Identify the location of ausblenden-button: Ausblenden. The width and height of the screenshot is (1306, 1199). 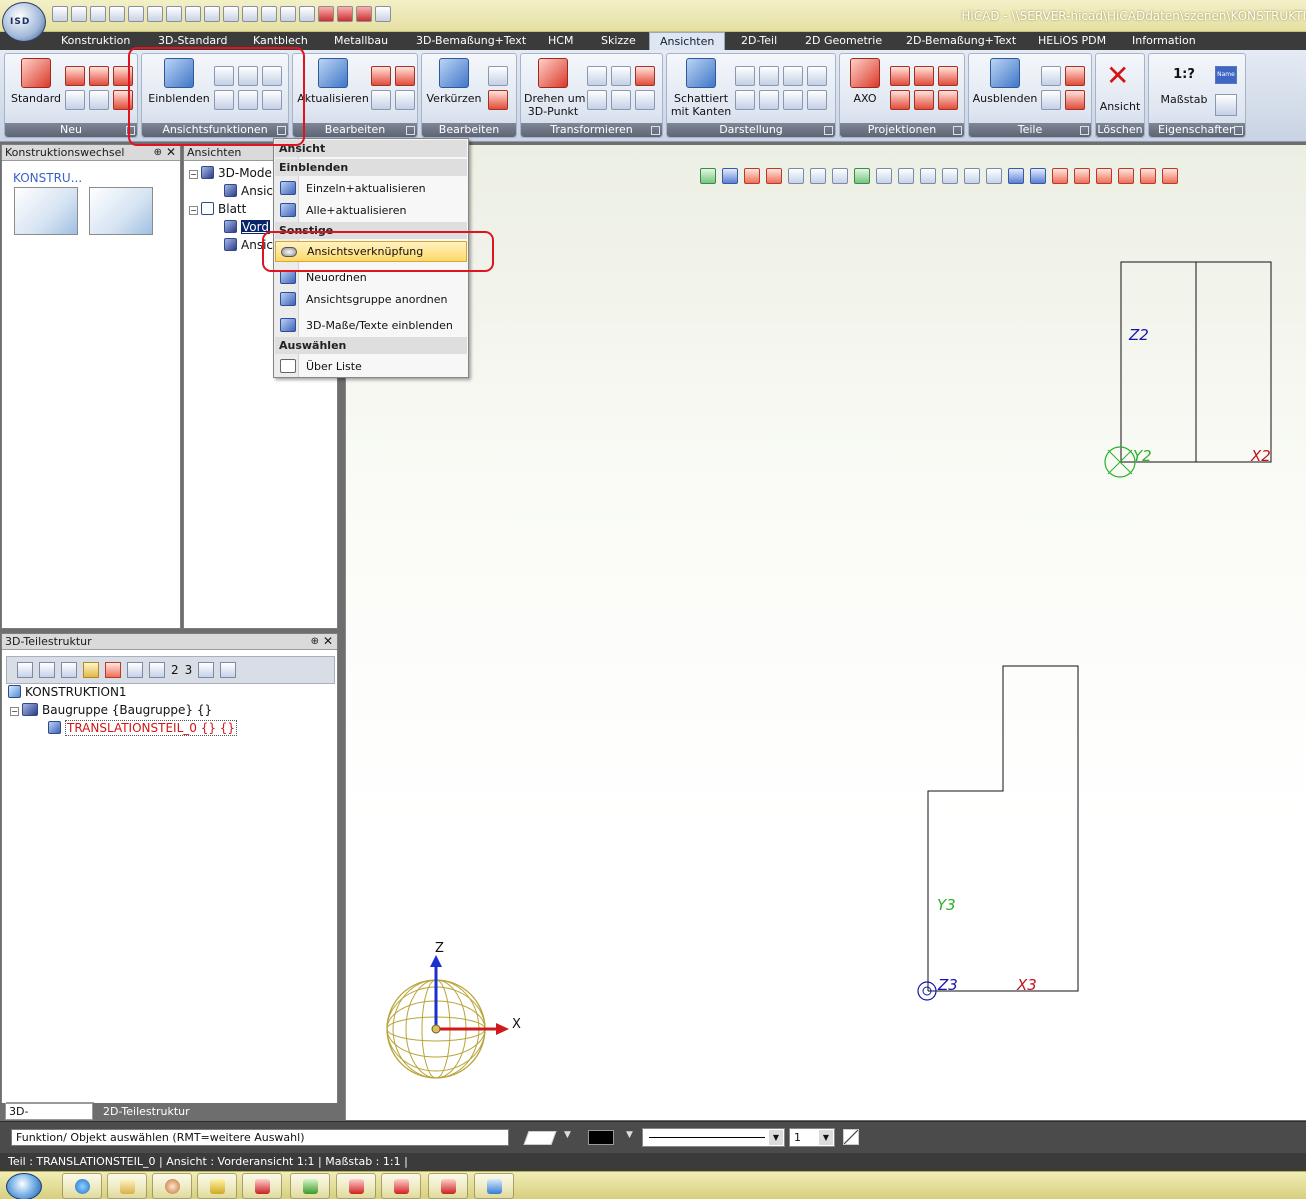
(1005, 81).